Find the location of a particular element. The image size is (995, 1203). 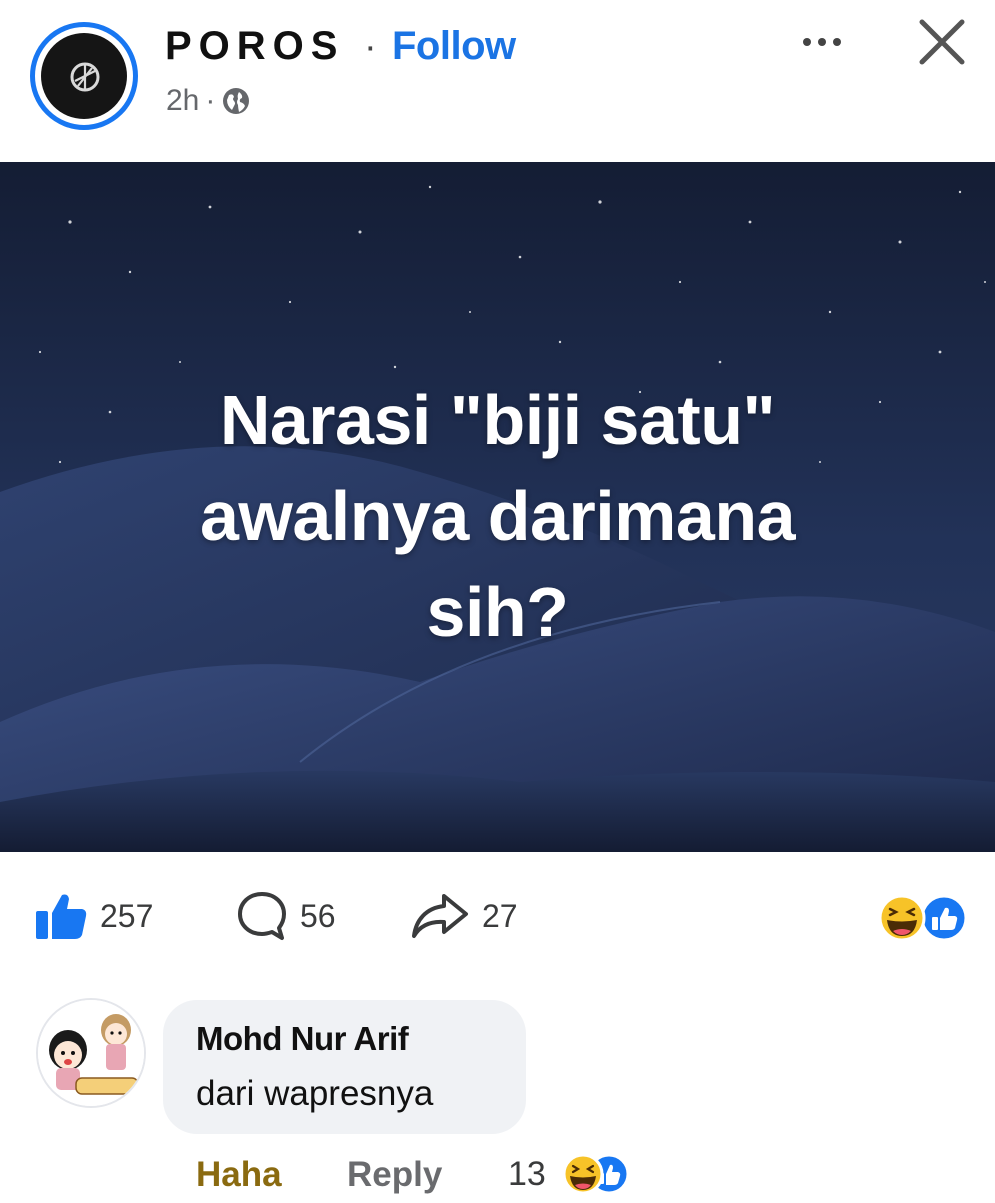

comment-reply-button: Reply is located at coordinates (394, 1175).